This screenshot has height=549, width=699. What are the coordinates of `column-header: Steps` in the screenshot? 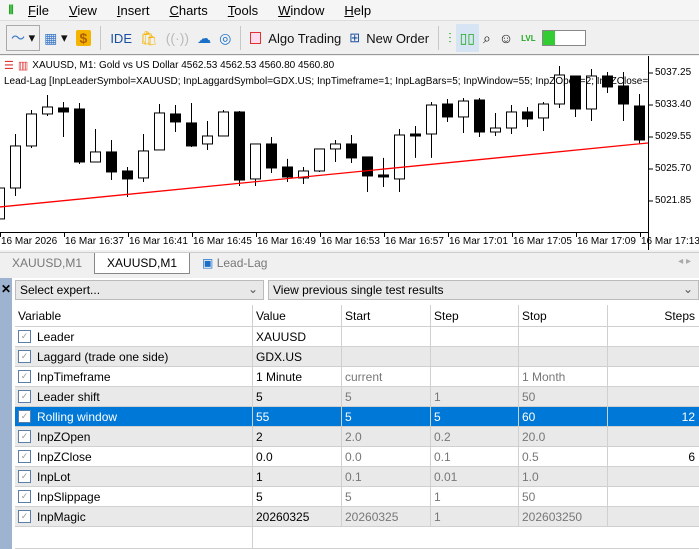 It's located at (653, 315).